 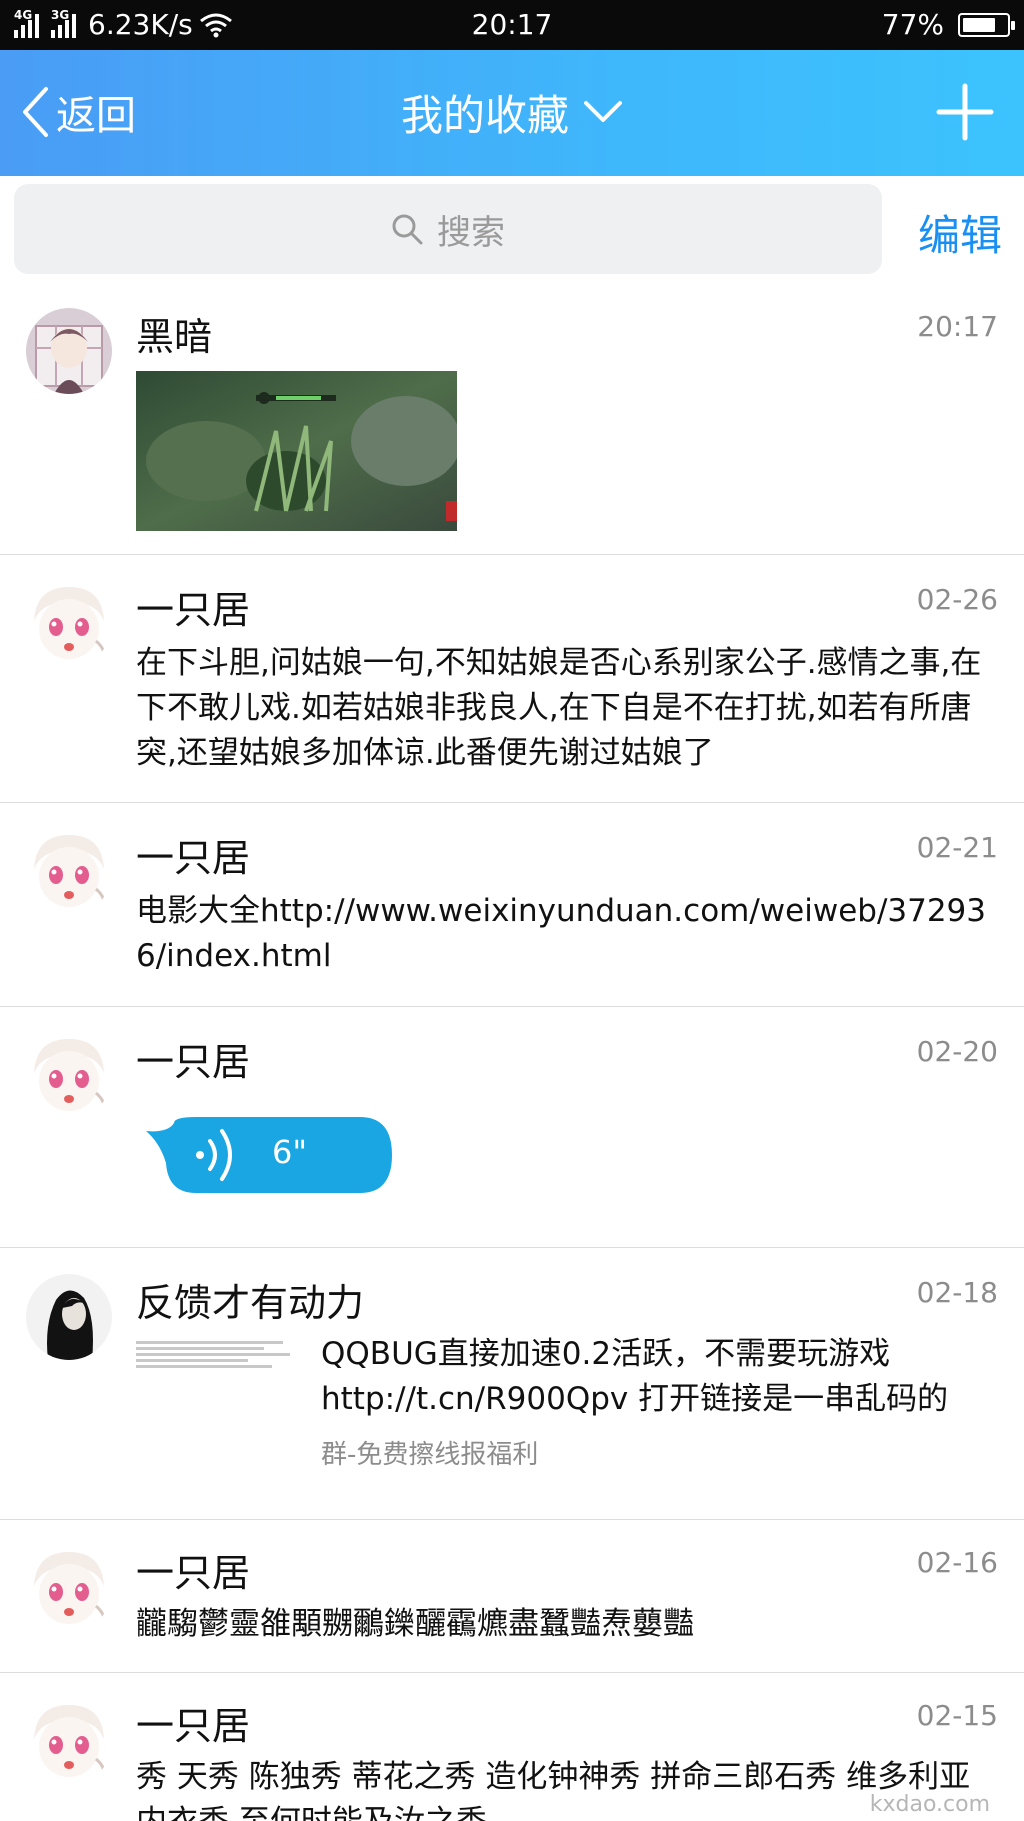 What do you see at coordinates (960, 232) in the screenshot?
I see `edit-button: 编辑` at bounding box center [960, 232].